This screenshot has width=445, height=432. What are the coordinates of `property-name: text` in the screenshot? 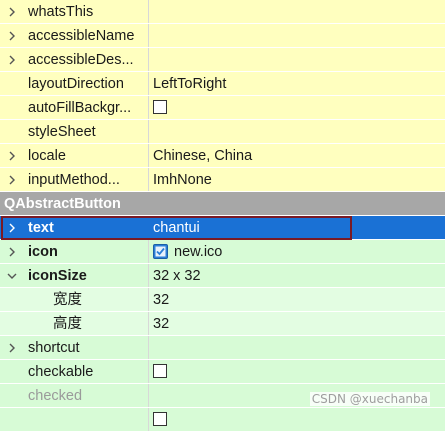 It's located at (41, 228).